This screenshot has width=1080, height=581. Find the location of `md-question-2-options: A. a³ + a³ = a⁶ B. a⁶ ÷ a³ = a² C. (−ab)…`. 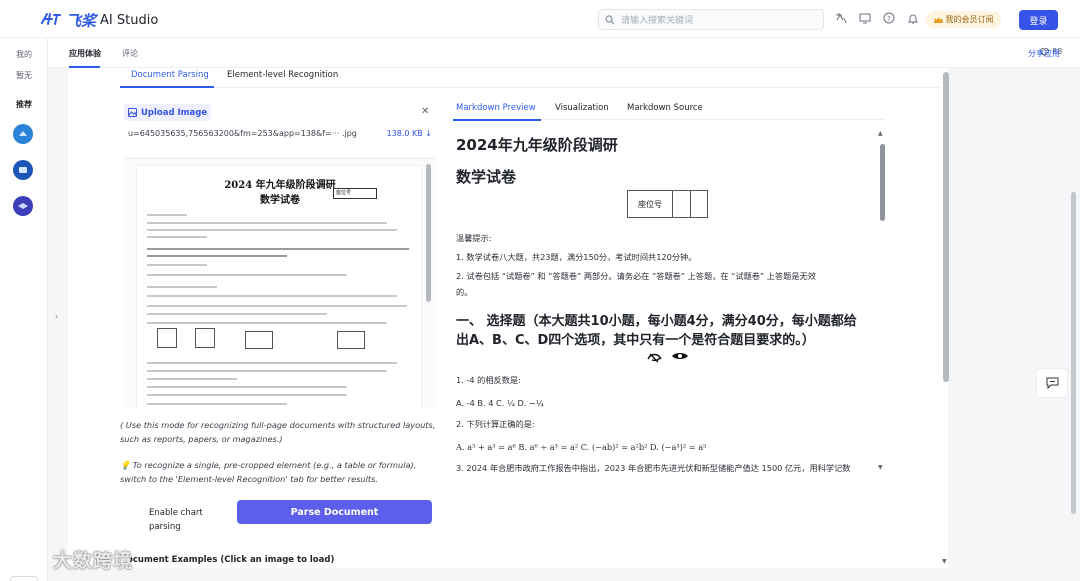

md-question-2-options: A. a³ + a³ = a⁶ B. a⁶ ÷ a³ = a² C. (−ab)… is located at coordinates (581, 447).